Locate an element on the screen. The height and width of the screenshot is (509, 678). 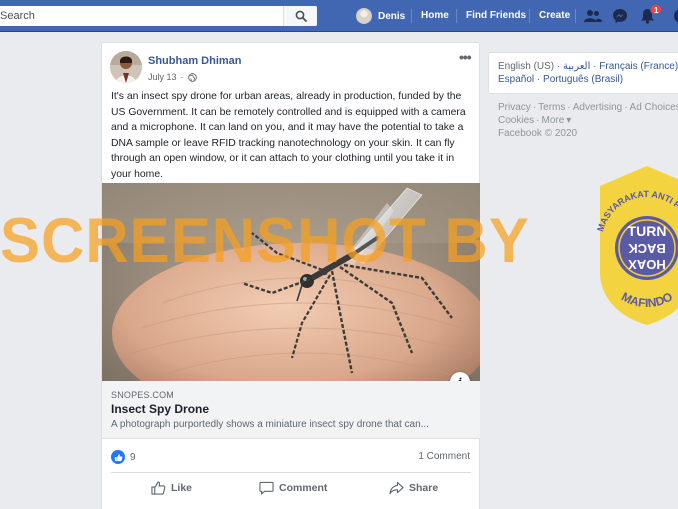
thumbs-up-icon is located at coordinates (158, 488).